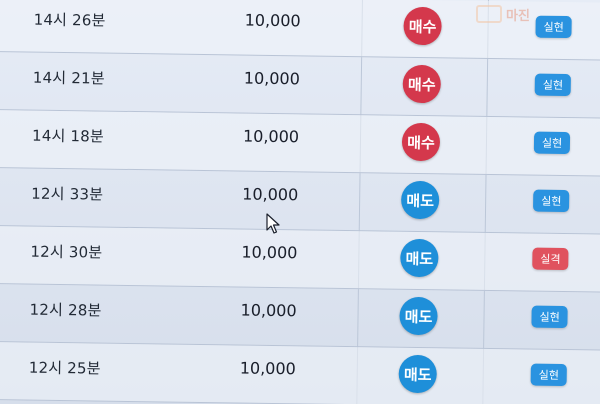 This screenshot has height=404, width=600. Describe the element at coordinates (67, 194) in the screenshot. I see `trade-time: 12시 33분` at that location.